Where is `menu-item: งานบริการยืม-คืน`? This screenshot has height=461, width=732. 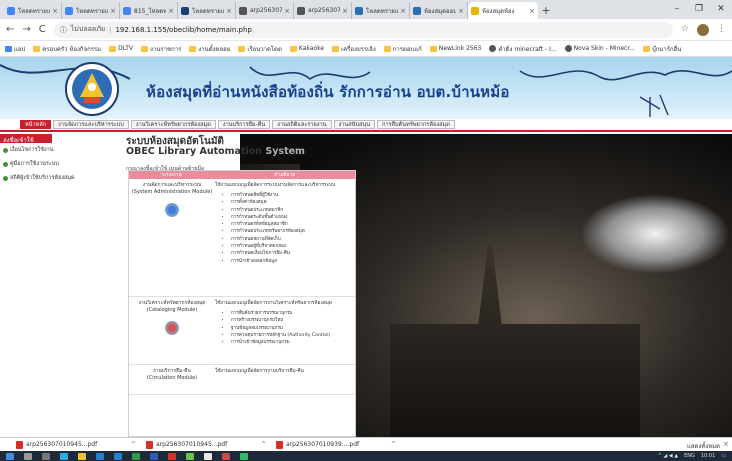
menu-item: งานบริการยืม-คืน is located at coordinates (244, 124).